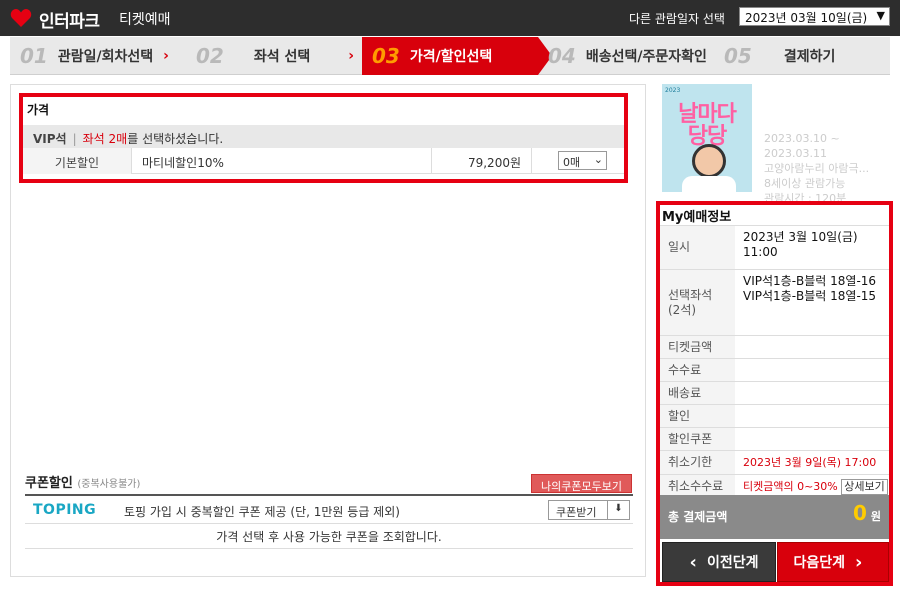  What do you see at coordinates (697, 302) in the screenshot?
I see `info-label: 선택좌석 (2석)` at bounding box center [697, 302].